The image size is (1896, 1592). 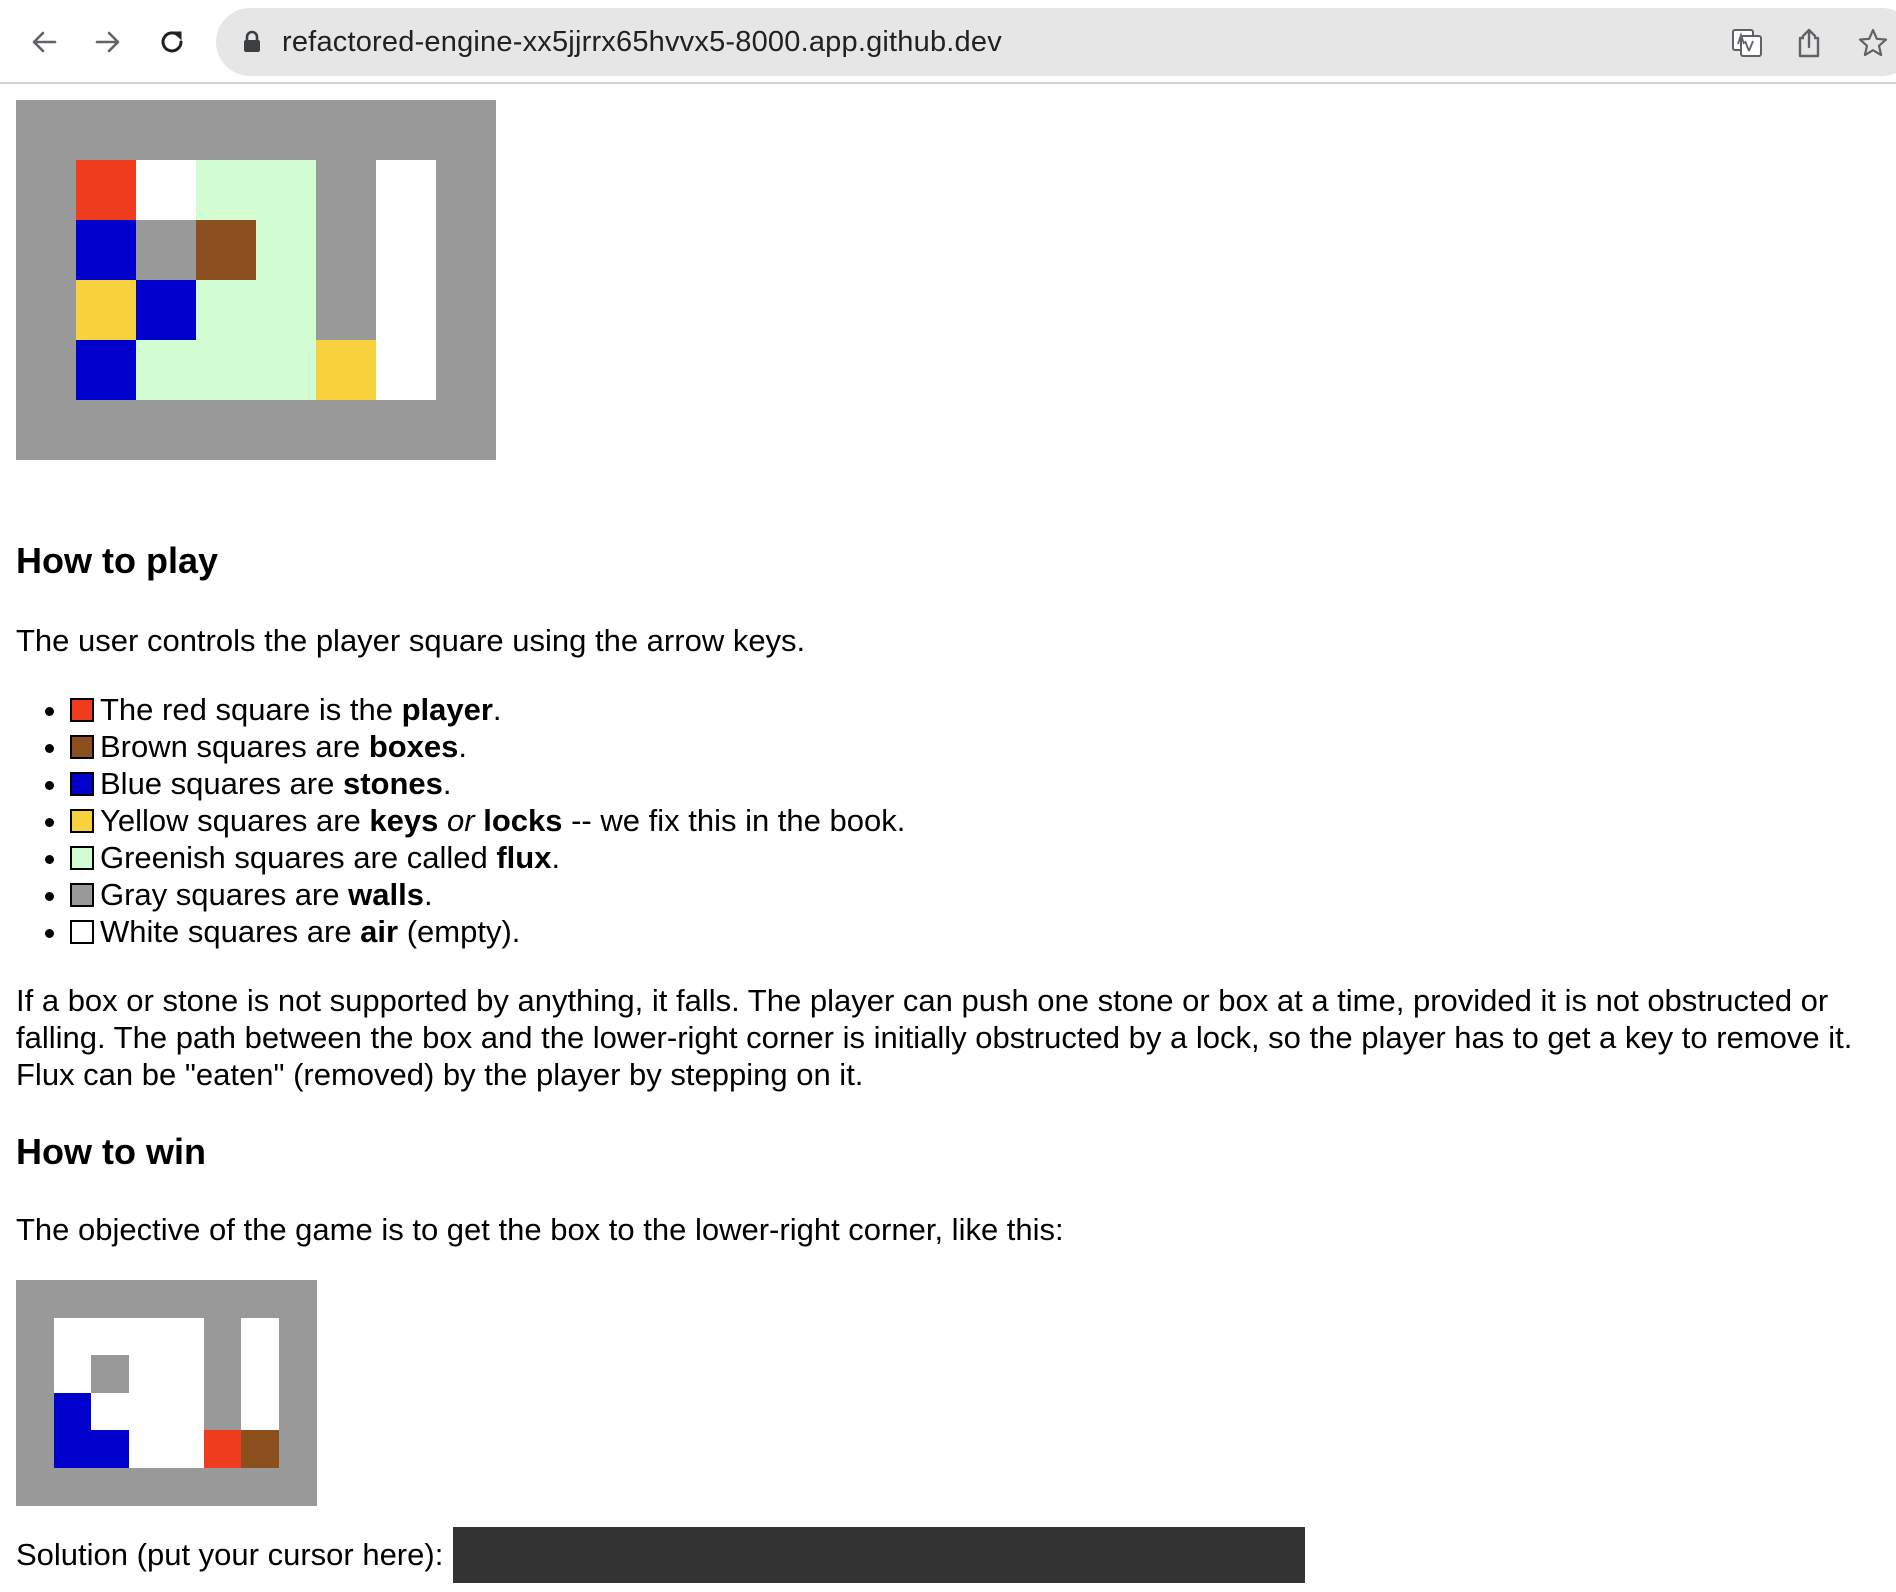 I want to click on star-icon, so click(x=1873, y=42).